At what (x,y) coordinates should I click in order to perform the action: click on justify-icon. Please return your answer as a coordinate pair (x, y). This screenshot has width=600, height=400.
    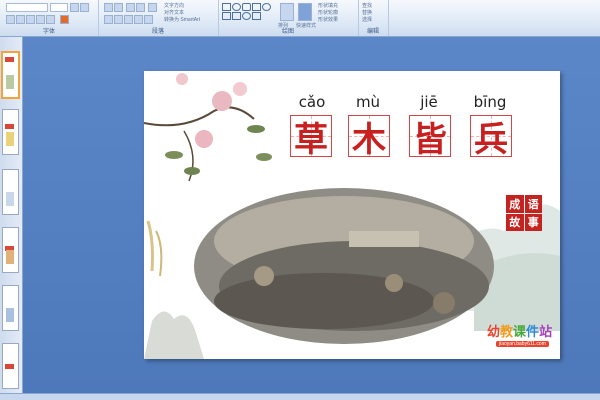
    Looking at the image, I should click on (138, 19).